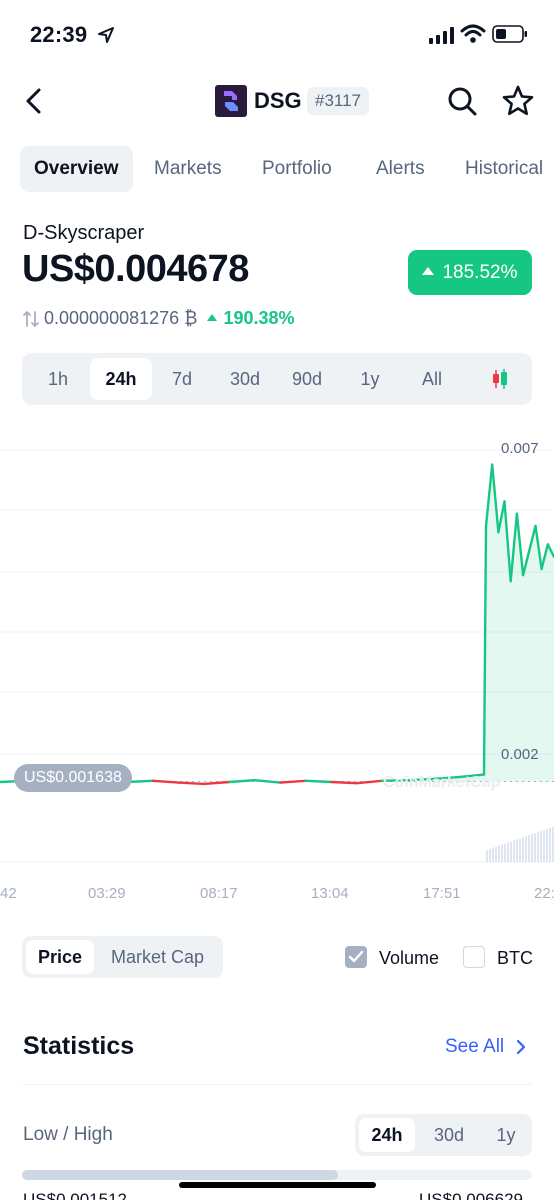 Image resolution: width=554 pixels, height=1200 pixels. I want to click on tab-markets: Markets, so click(188, 169).